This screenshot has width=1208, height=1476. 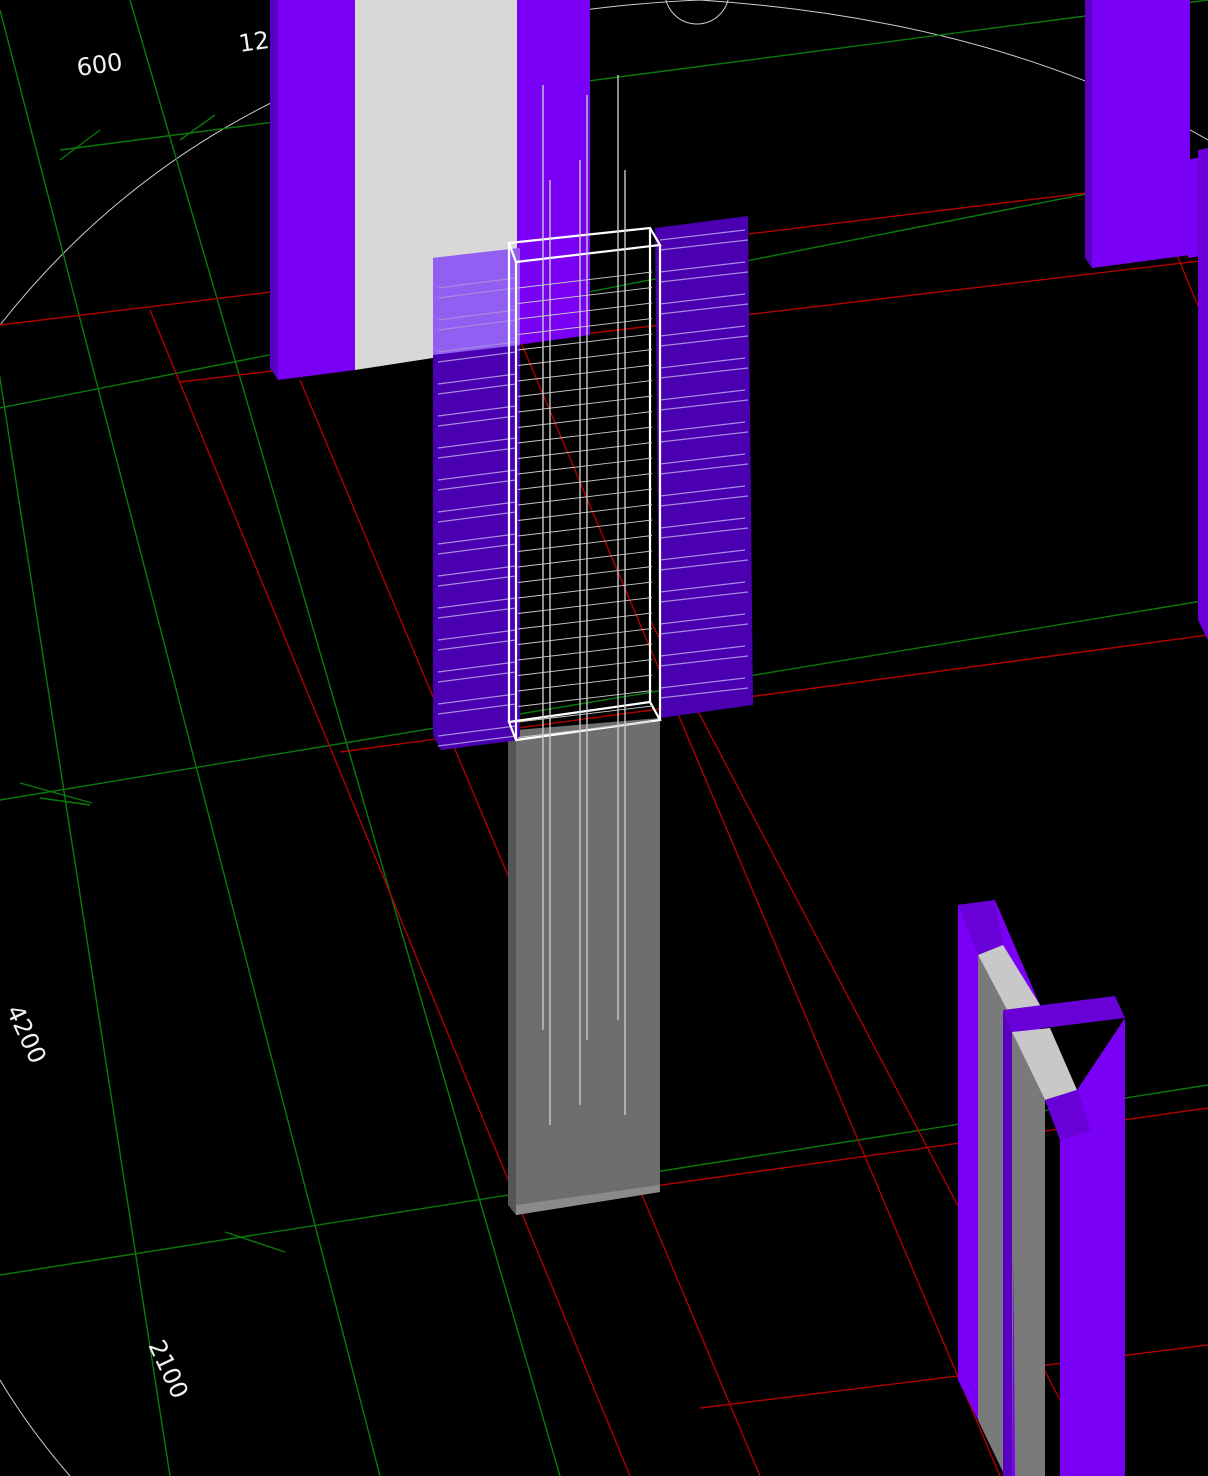 What do you see at coordinates (430, 190) in the screenshot?
I see `column-upper-left` at bounding box center [430, 190].